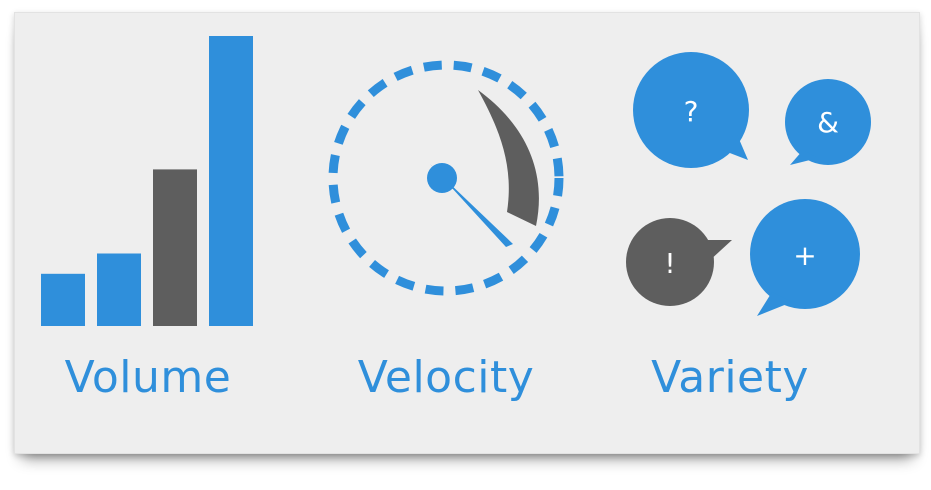 This screenshot has height=490, width=931. Describe the element at coordinates (669, 263) in the screenshot. I see `exclamation-glyph: !` at that location.